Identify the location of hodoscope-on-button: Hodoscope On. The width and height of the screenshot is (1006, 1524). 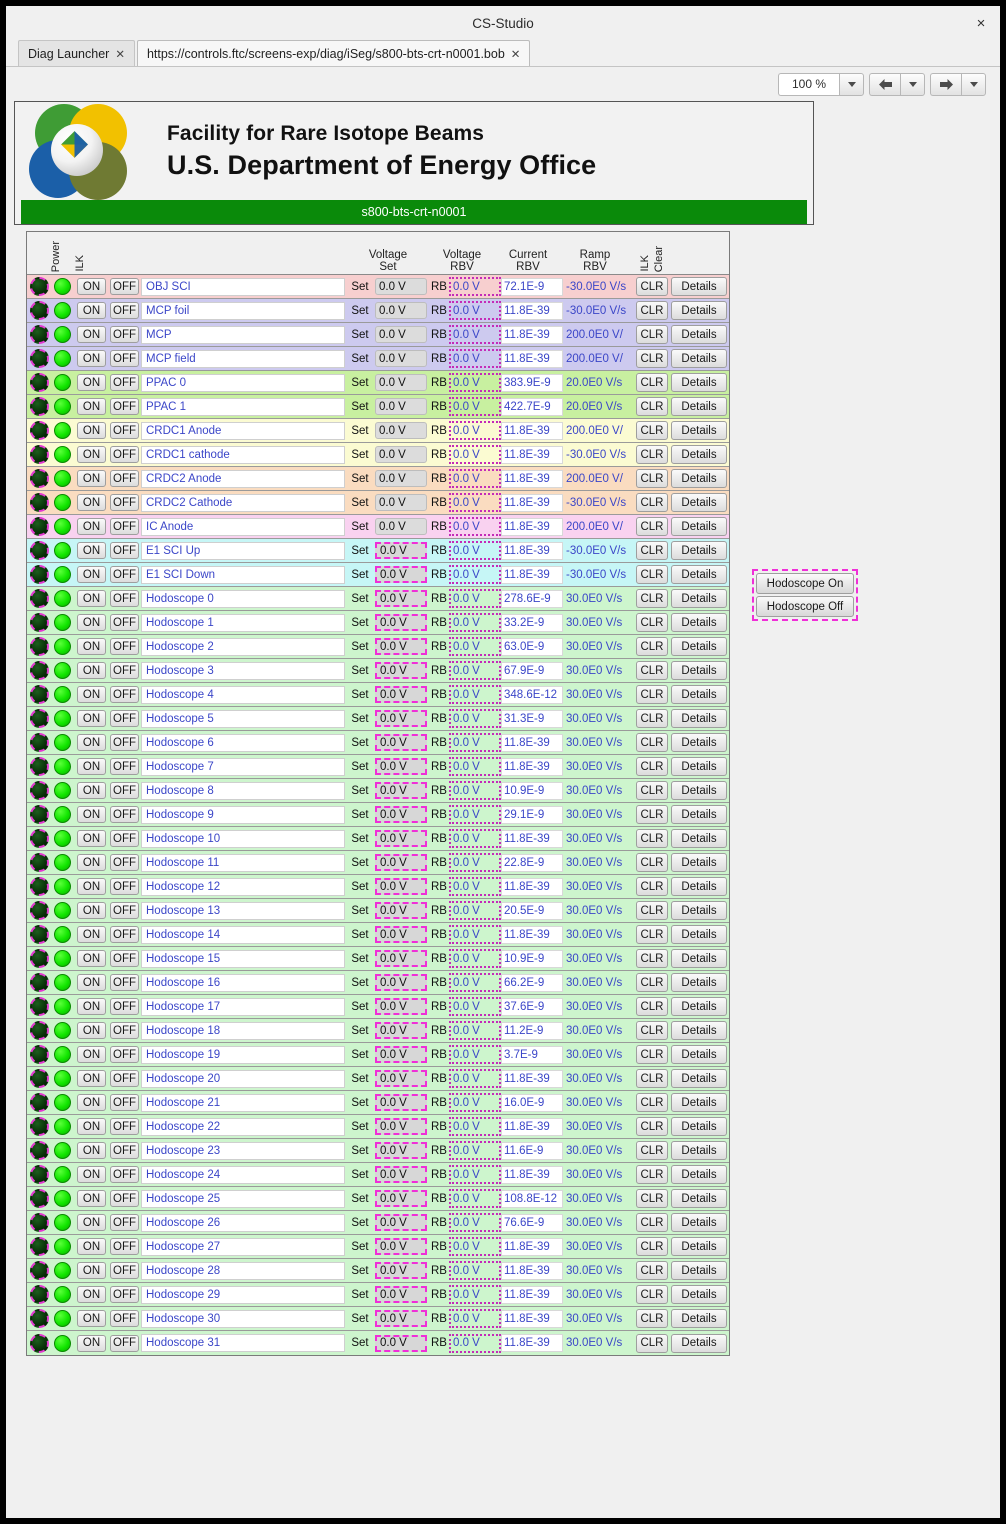
(805, 583).